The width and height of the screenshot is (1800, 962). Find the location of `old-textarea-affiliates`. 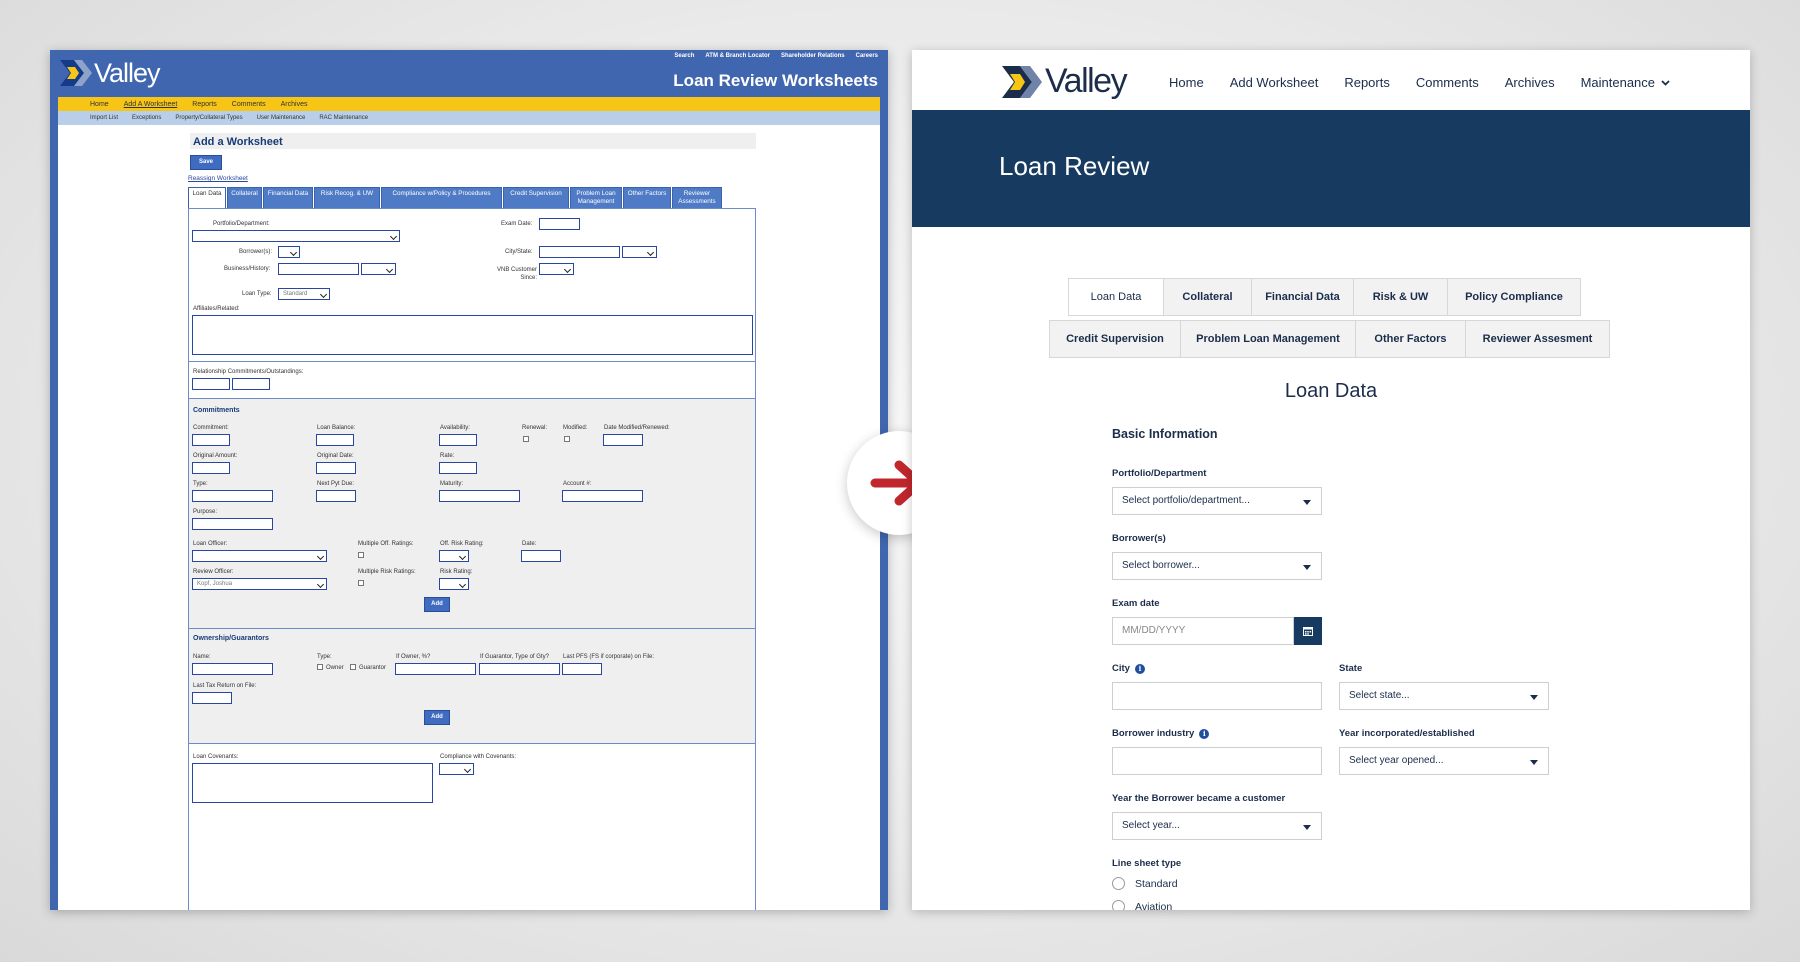

old-textarea-affiliates is located at coordinates (472, 335).